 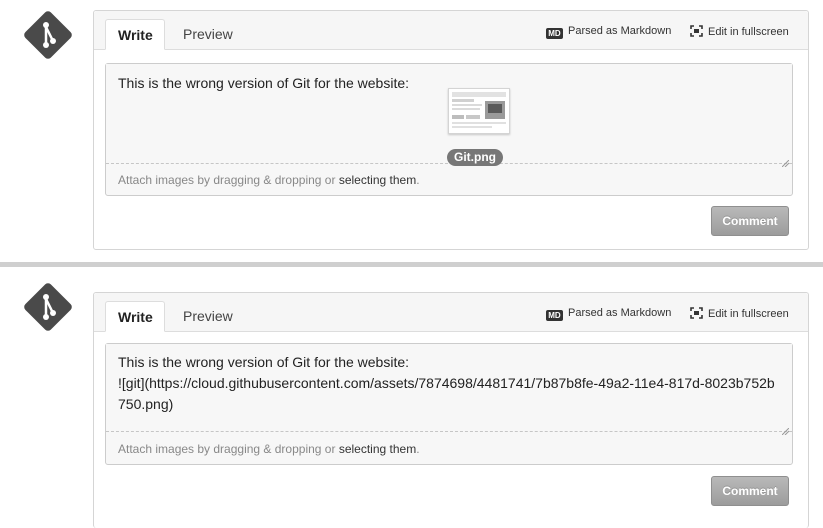 What do you see at coordinates (475, 157) in the screenshot?
I see `attachment-filename: Git.png` at bounding box center [475, 157].